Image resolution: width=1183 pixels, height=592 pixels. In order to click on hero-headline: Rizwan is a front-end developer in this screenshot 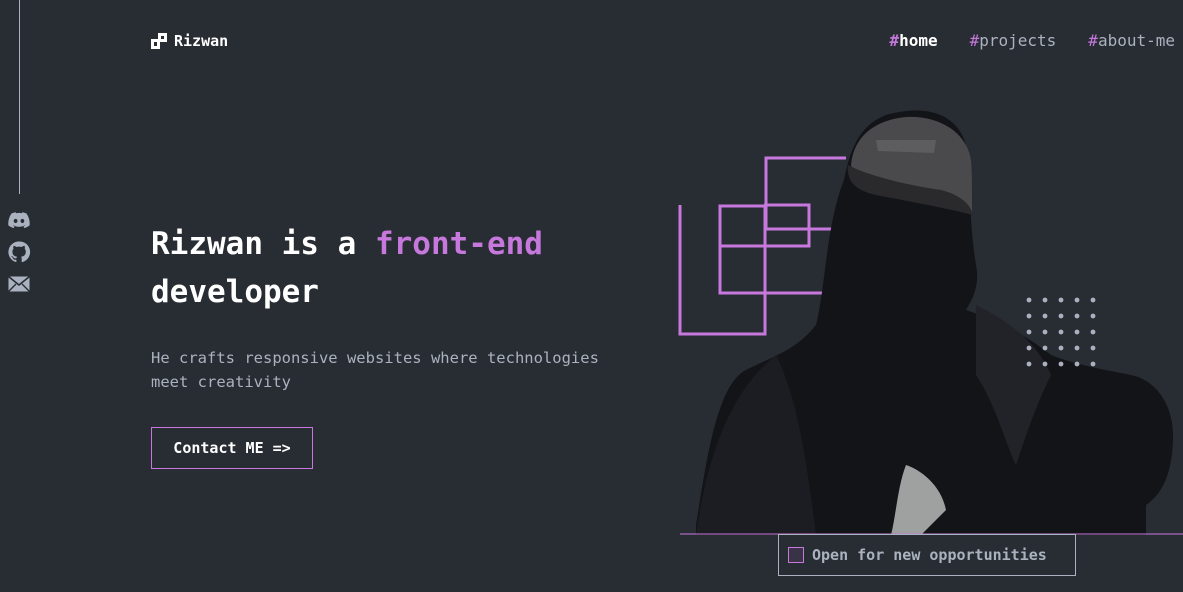, I will do `click(411, 268)`.